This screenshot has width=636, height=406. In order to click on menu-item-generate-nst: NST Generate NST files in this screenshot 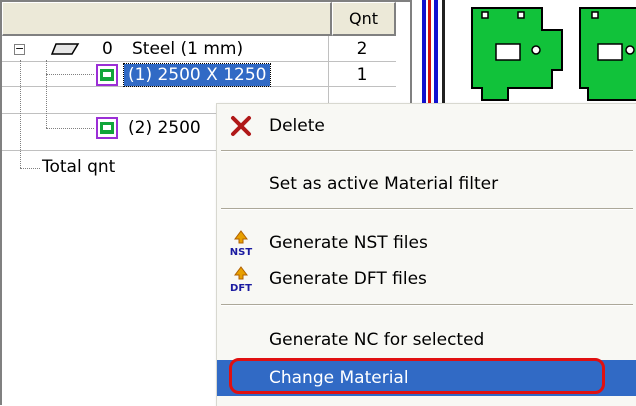, I will do `click(426, 243)`.